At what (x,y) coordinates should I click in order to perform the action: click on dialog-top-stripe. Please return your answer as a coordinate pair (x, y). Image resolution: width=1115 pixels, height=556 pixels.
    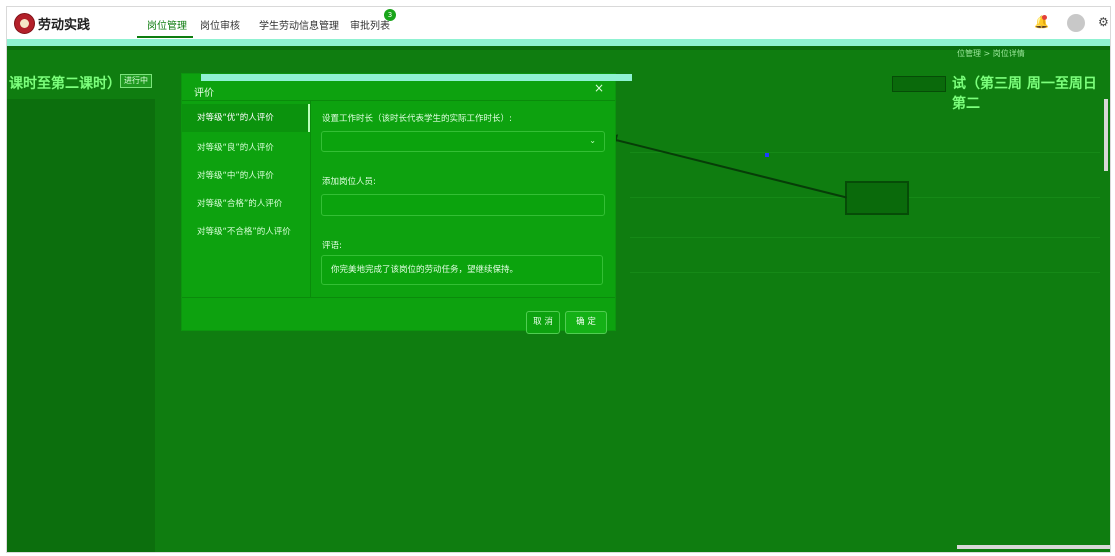
    Looking at the image, I should click on (416, 77).